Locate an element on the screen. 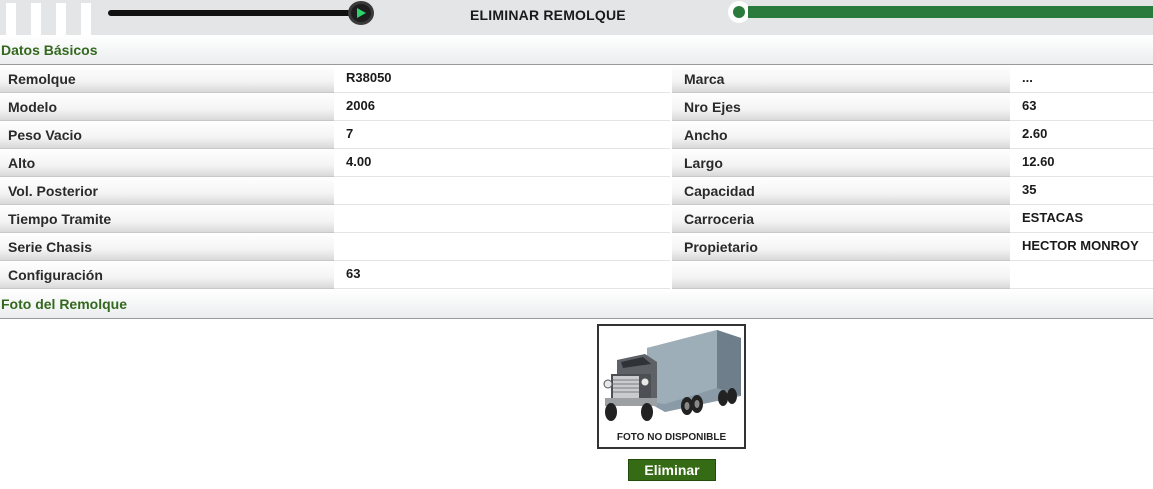 The height and width of the screenshot is (489, 1153). table-row: Modelo 2006 Nro Ejes 63 is located at coordinates (576, 107).